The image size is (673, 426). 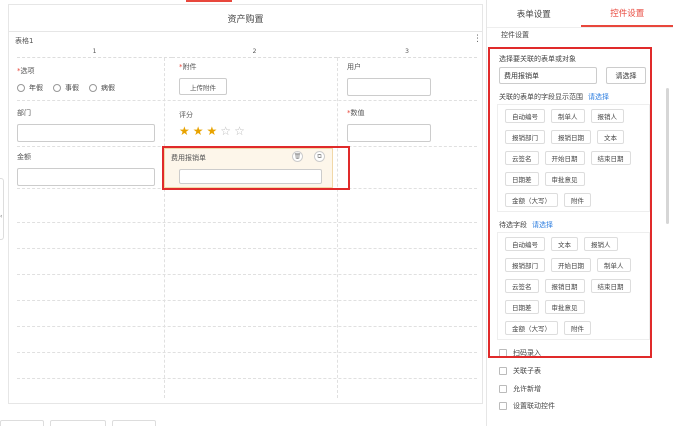 I want to click on amount-input, so click(x=86, y=177).